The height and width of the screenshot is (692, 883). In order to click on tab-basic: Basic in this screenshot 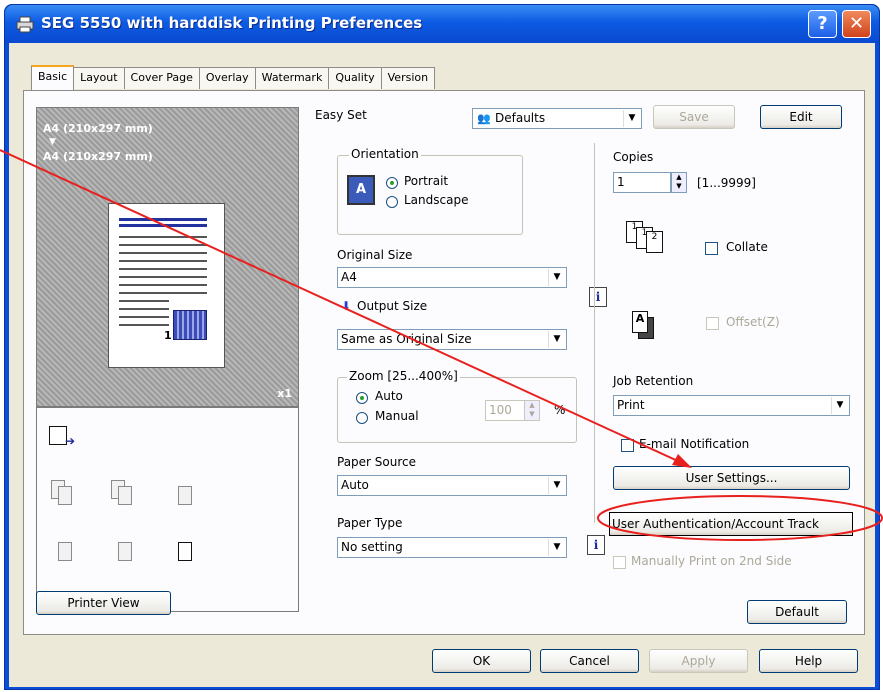, I will do `click(53, 77)`.